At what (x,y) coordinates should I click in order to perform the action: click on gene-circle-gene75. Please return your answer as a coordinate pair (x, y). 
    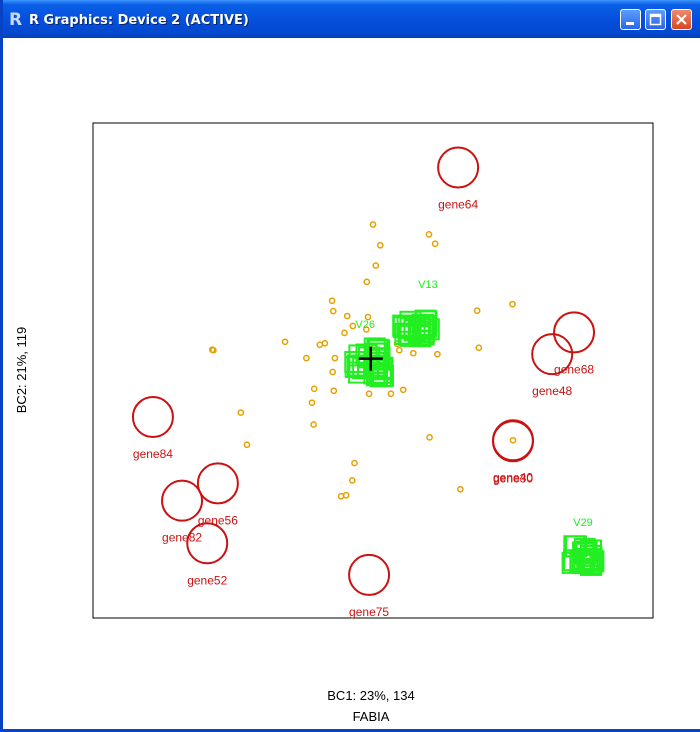
    Looking at the image, I should click on (369, 574).